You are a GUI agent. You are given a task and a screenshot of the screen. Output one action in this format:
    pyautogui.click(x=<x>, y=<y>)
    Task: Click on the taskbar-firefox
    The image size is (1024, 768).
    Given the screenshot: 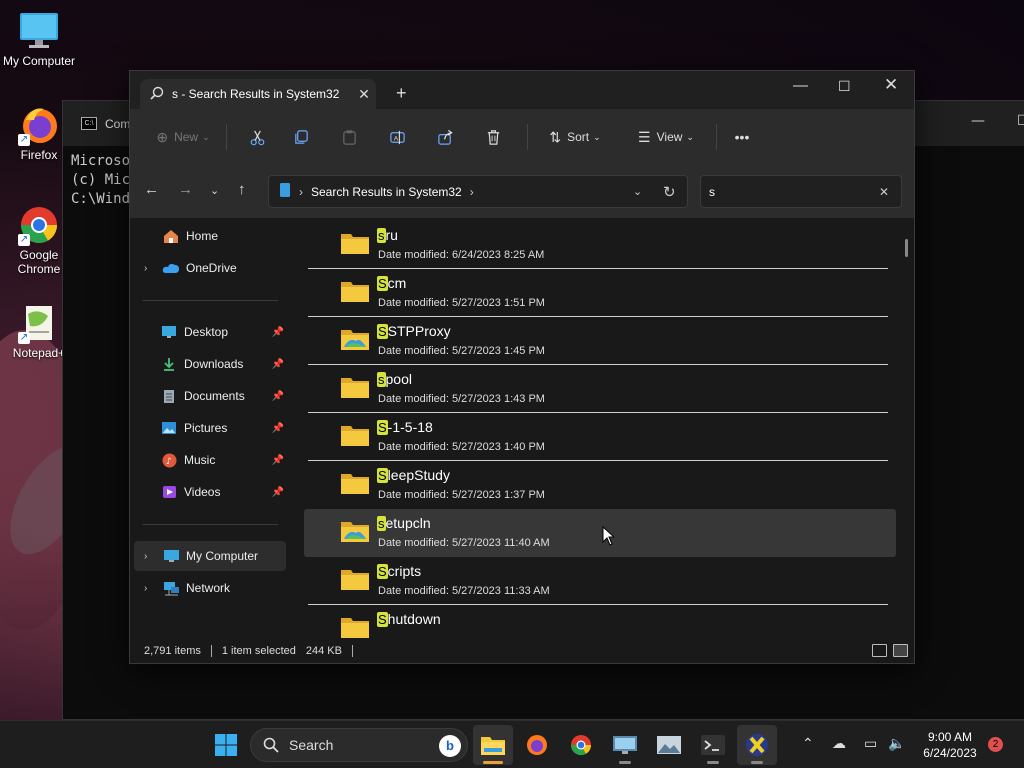 What is the action you would take?
    pyautogui.click(x=537, y=745)
    